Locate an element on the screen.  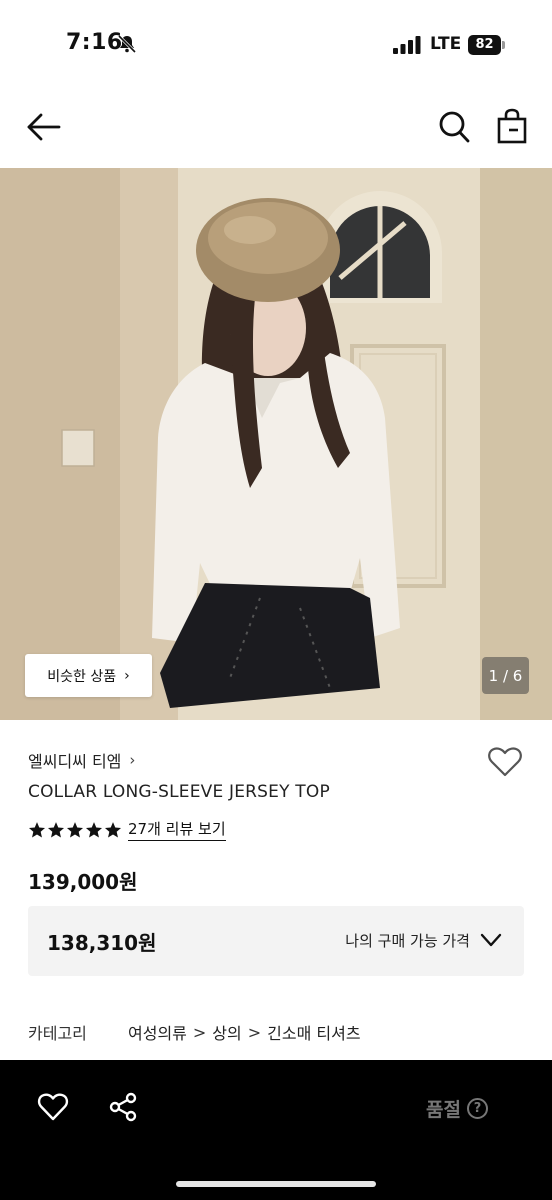
battery-level: 82 is located at coordinates (484, 45).